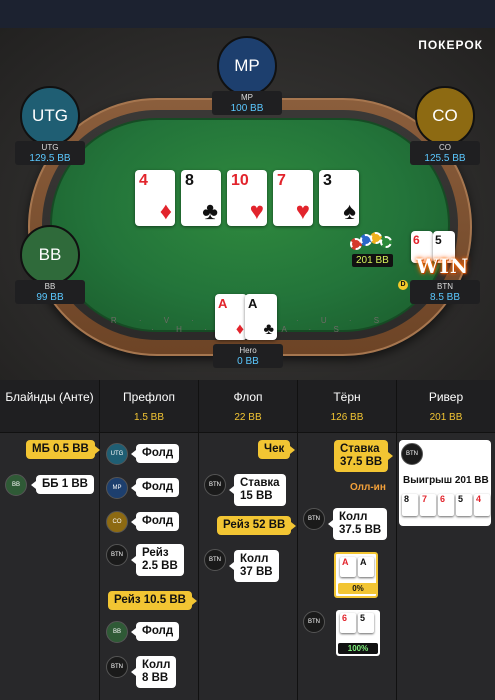 The height and width of the screenshot is (700, 495). What do you see at coordinates (445, 297) in the screenshot?
I see `player-stack: 8.5 BB` at bounding box center [445, 297].